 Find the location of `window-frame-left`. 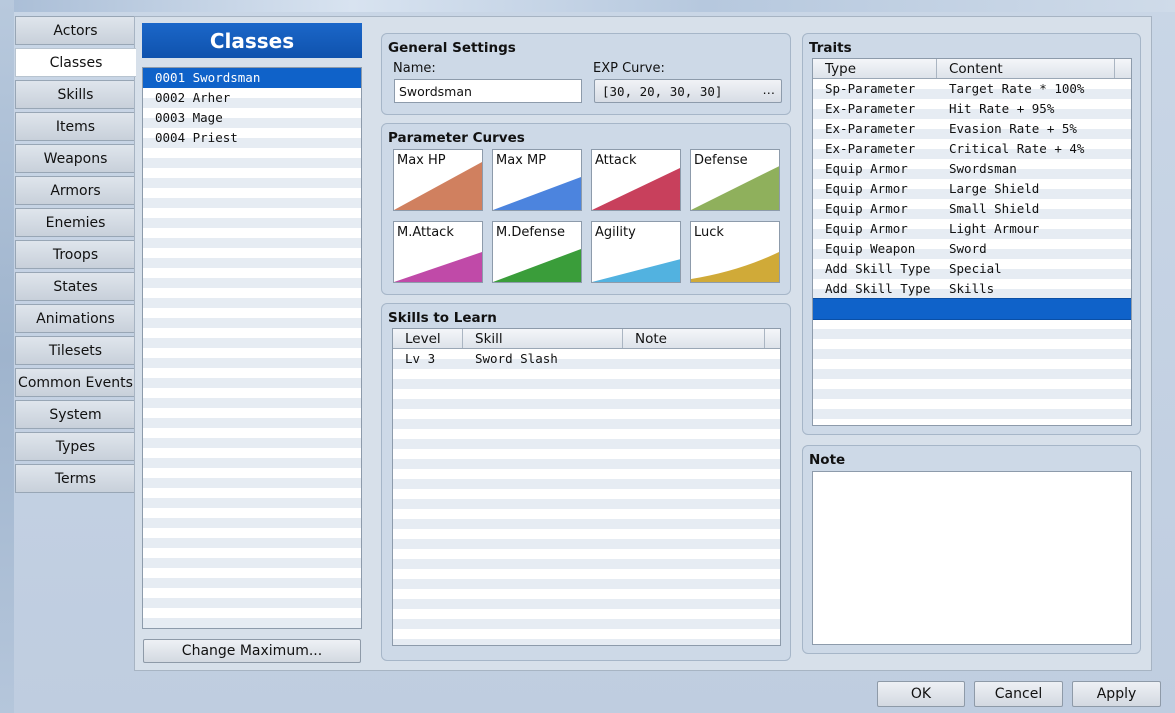

window-frame-left is located at coordinates (7, 356).